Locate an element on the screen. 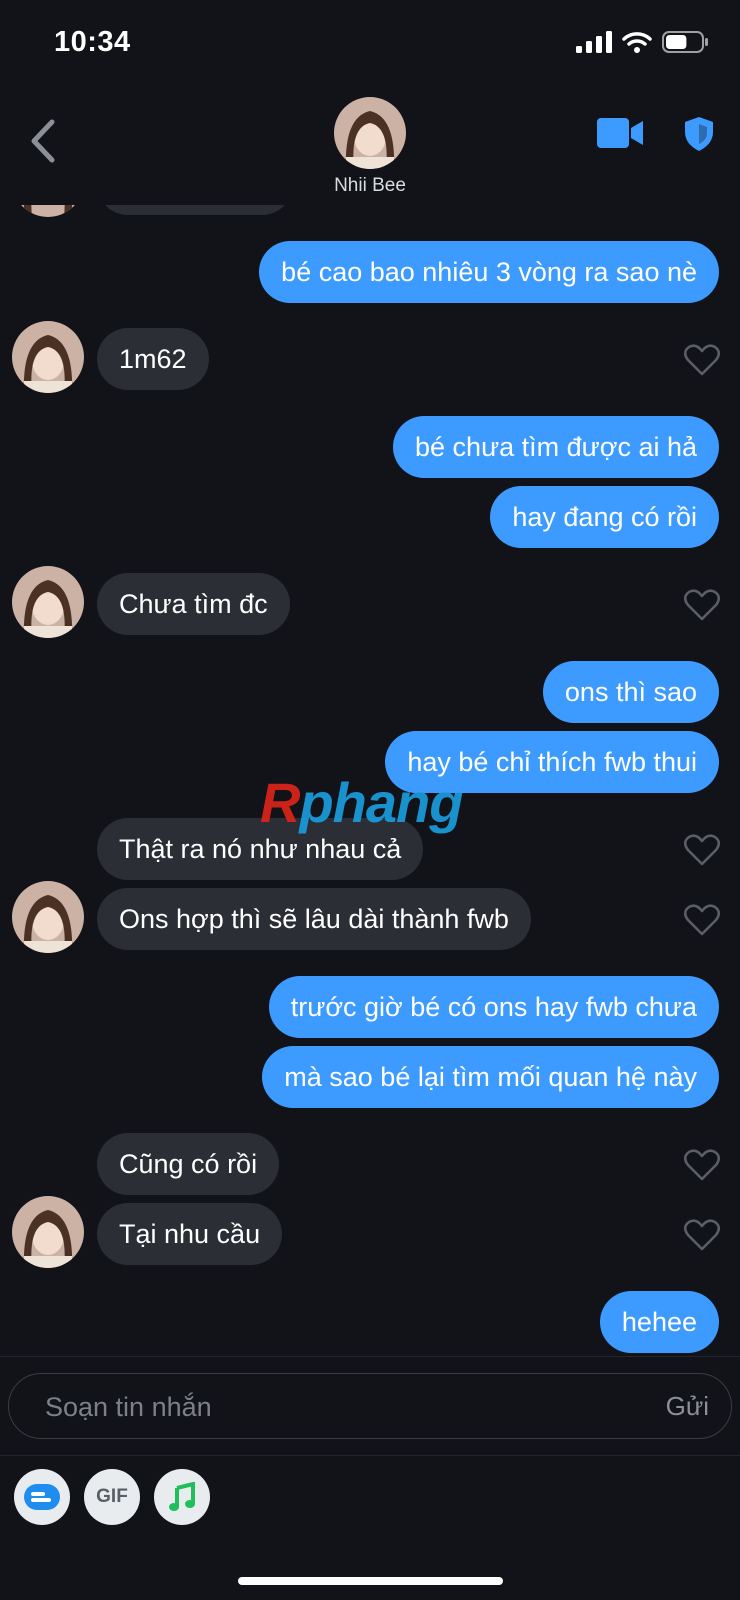  watermark-logo: Rphang is located at coordinates (361, 802).